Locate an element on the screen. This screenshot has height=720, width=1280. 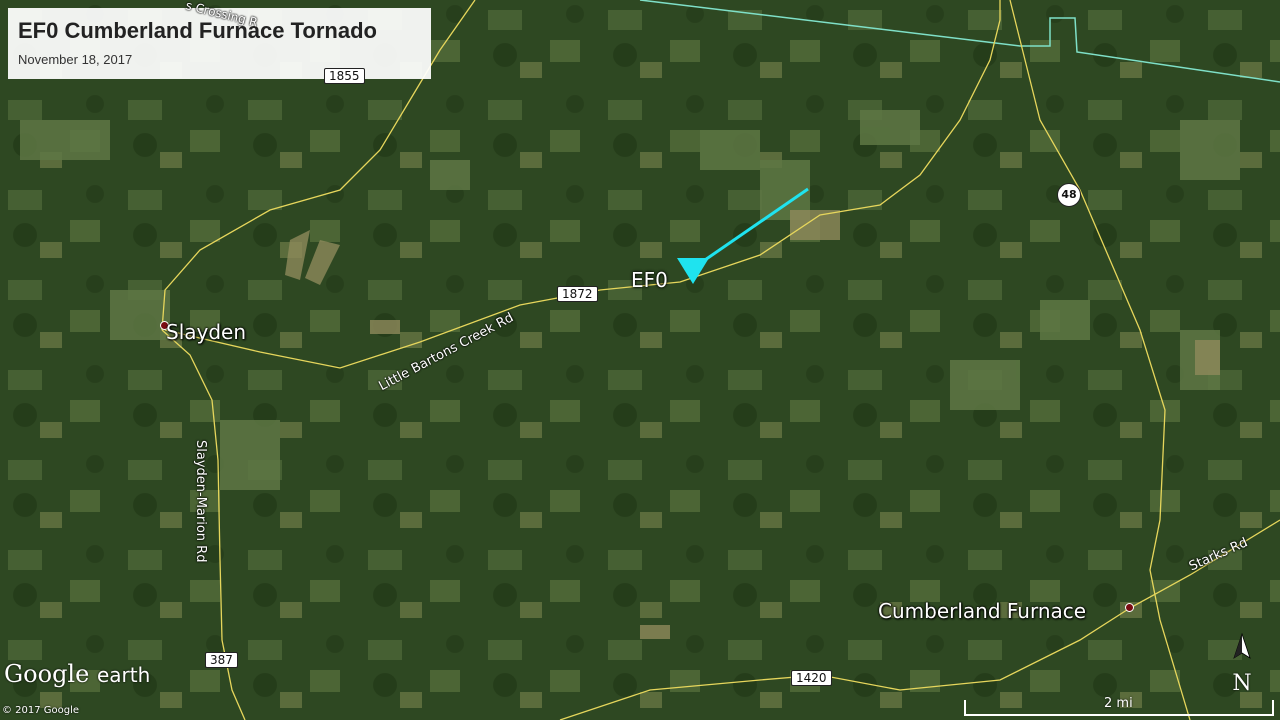
north-arrow-icon is located at coordinates (1242, 645).